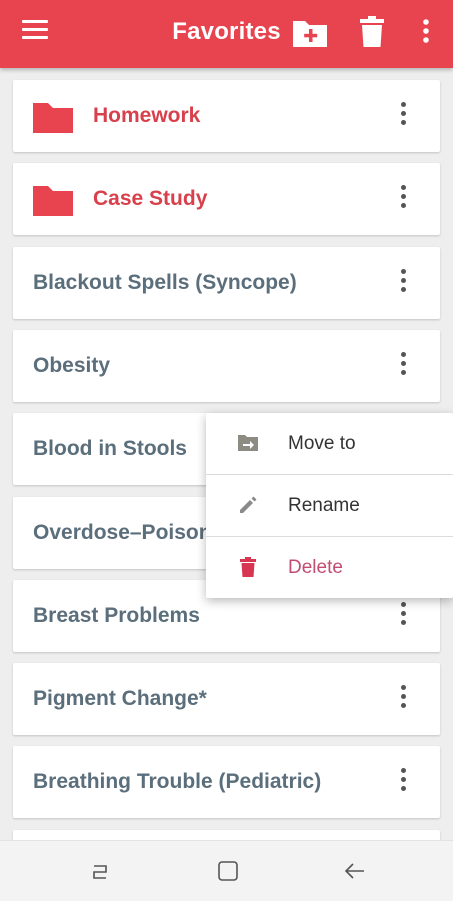  I want to click on menu-item-delete: Delete, so click(329, 567).